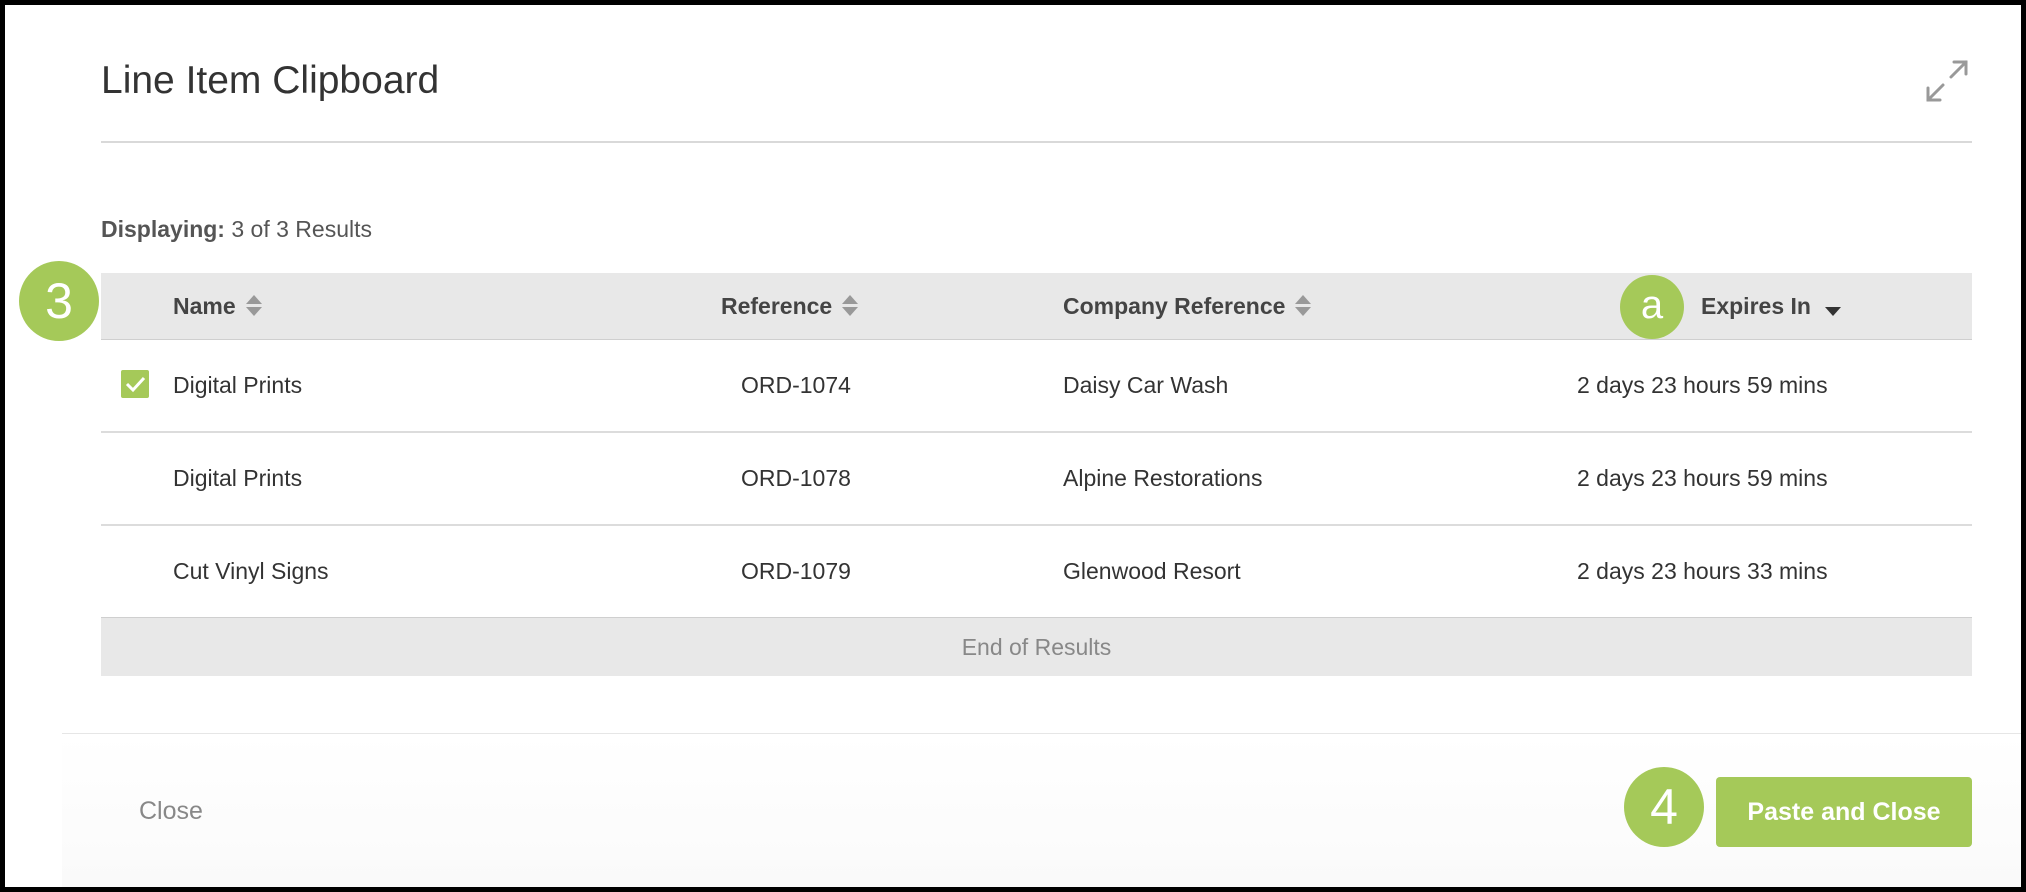  I want to click on row-checkbox-checked, so click(135, 384).